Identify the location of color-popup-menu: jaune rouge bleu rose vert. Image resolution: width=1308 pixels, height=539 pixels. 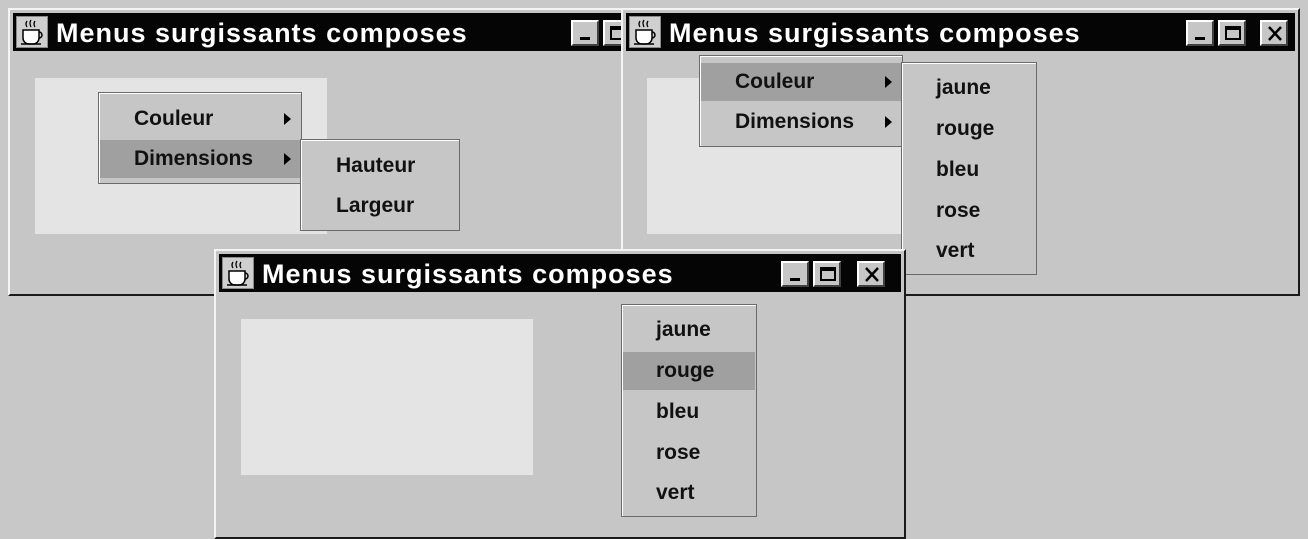
(689, 410).